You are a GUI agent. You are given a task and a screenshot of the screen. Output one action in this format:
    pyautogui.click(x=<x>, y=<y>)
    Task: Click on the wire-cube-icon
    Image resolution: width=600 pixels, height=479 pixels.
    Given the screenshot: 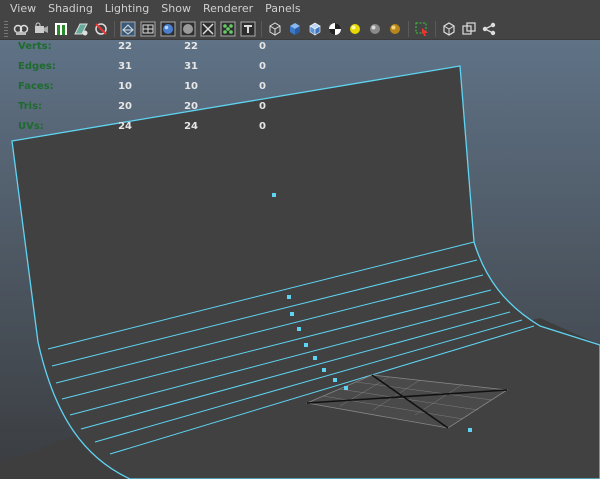 What is the action you would take?
    pyautogui.click(x=275, y=28)
    